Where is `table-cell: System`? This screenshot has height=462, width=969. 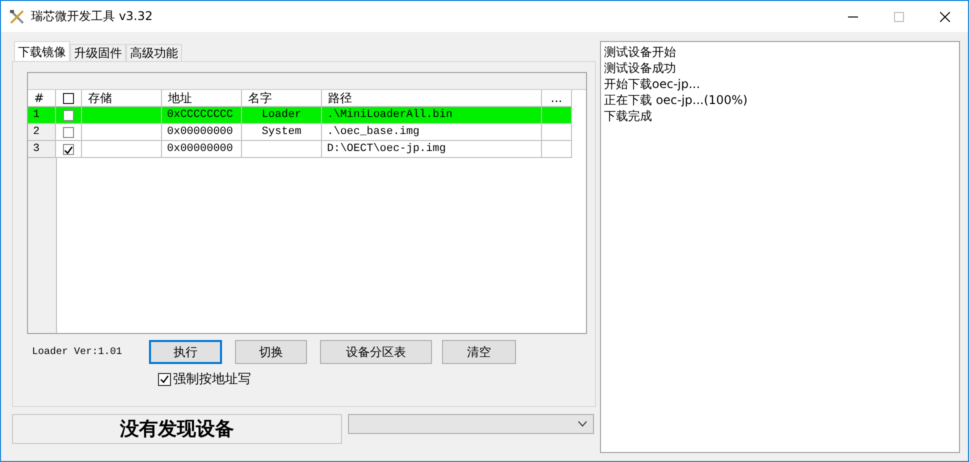
table-cell: System is located at coordinates (282, 132).